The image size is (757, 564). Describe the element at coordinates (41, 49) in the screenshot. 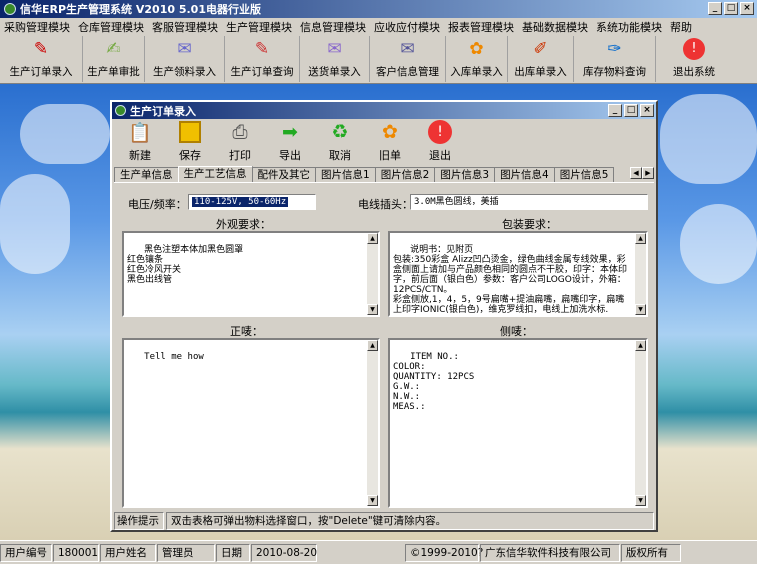

I see `pdf-doc-icon: ✎` at that location.